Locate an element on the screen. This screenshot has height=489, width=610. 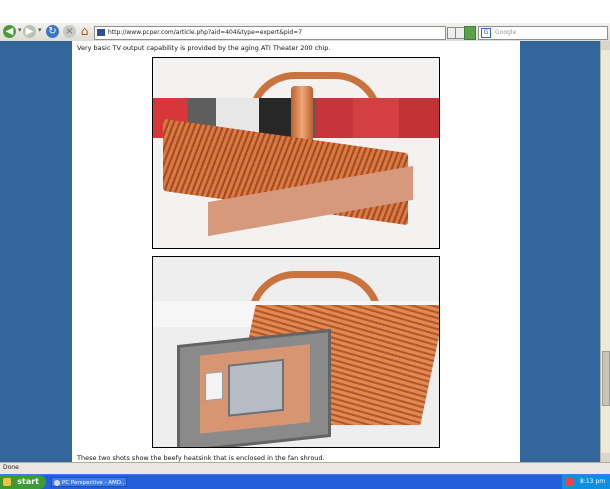
left-sidebar is located at coordinates (36, 251).